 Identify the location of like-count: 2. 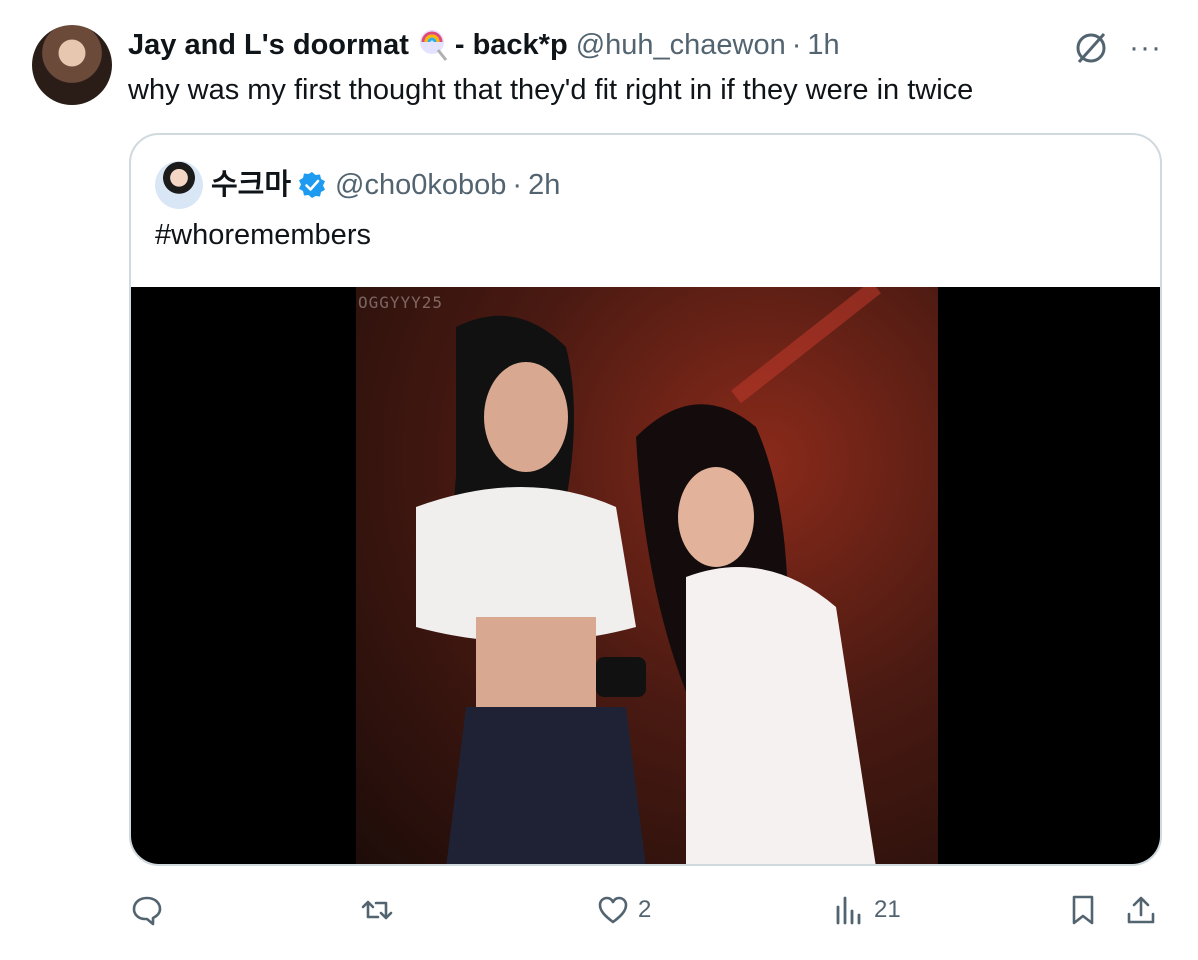
(645, 909).